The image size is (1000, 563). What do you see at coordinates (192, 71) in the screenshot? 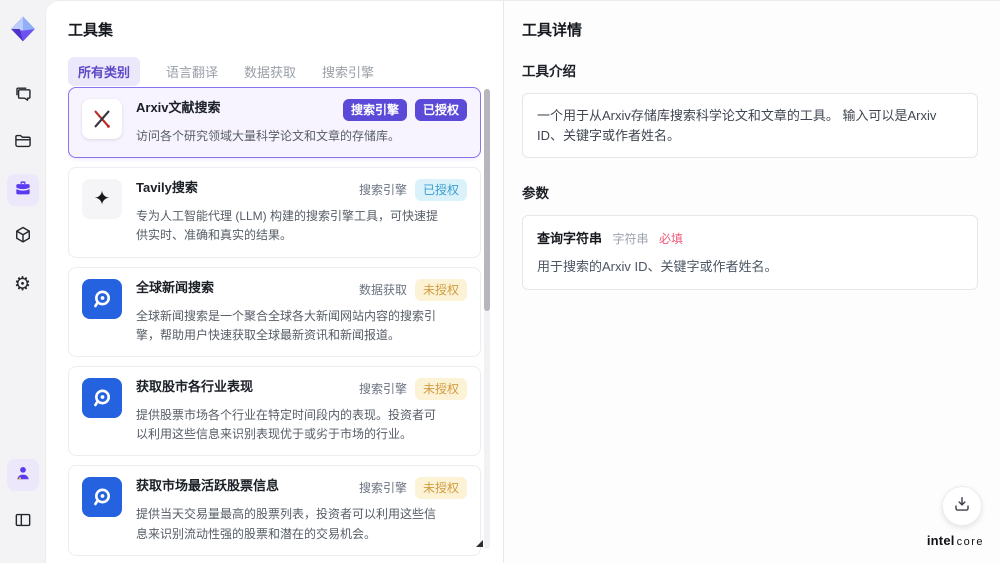
I see `category-tab: 语言翻译` at bounding box center [192, 71].